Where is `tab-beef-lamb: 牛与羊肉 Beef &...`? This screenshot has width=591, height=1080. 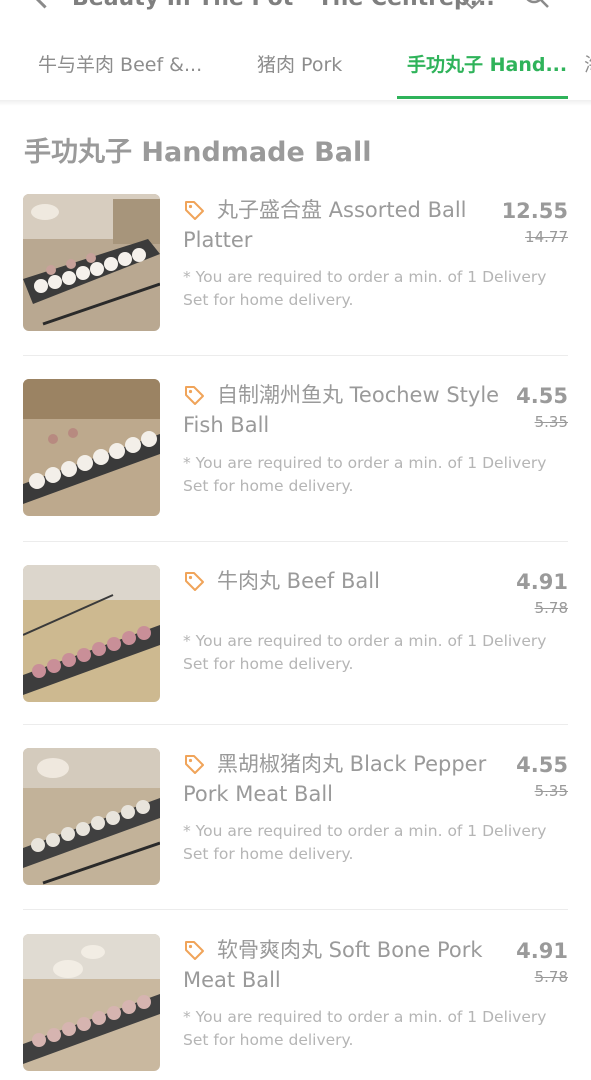 tab-beef-lamb: 牛与羊肉 Beef &... is located at coordinates (120, 63).